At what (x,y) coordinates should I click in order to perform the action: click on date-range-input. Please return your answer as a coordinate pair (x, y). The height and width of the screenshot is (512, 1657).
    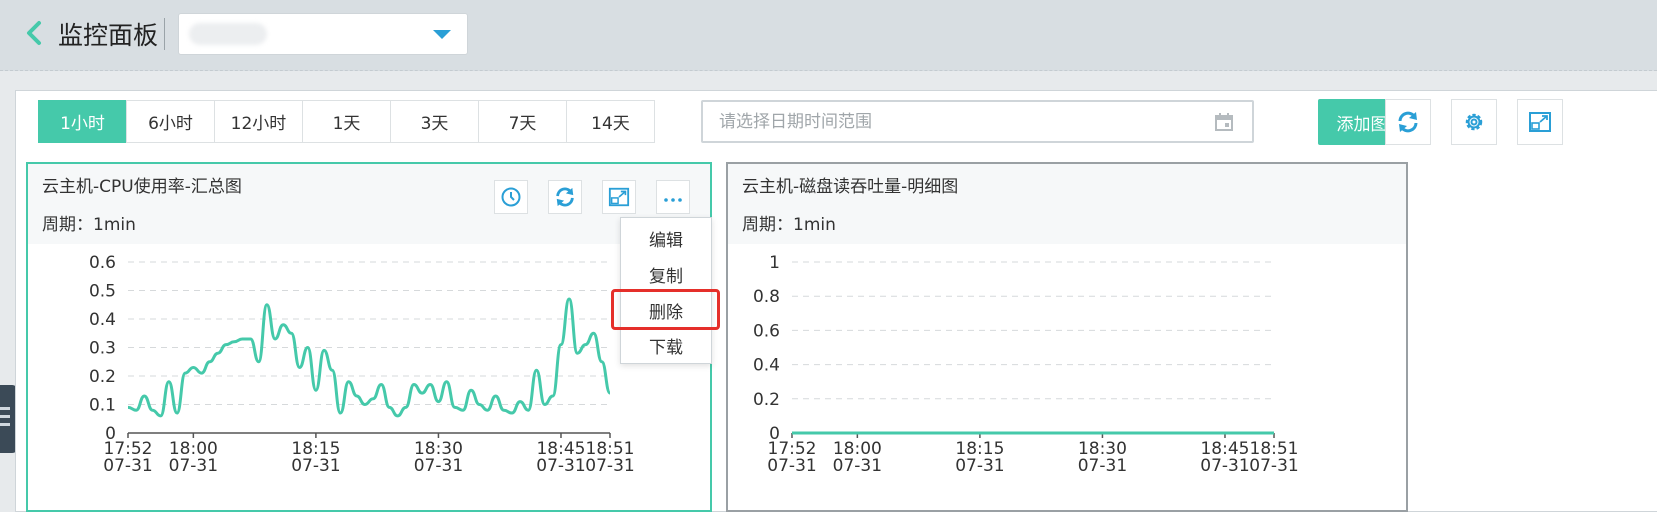
    Looking at the image, I should click on (959, 122).